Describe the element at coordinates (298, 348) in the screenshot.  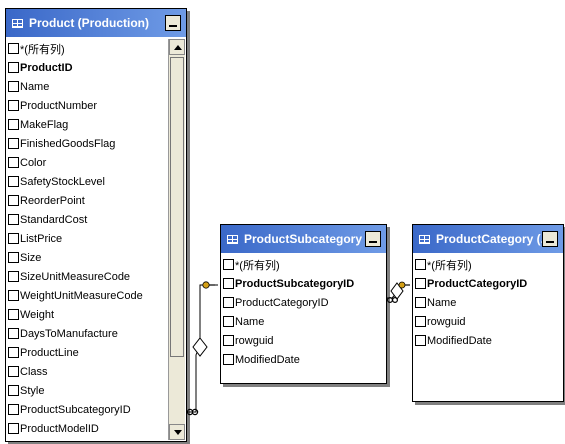
I see `relationship-lines` at that location.